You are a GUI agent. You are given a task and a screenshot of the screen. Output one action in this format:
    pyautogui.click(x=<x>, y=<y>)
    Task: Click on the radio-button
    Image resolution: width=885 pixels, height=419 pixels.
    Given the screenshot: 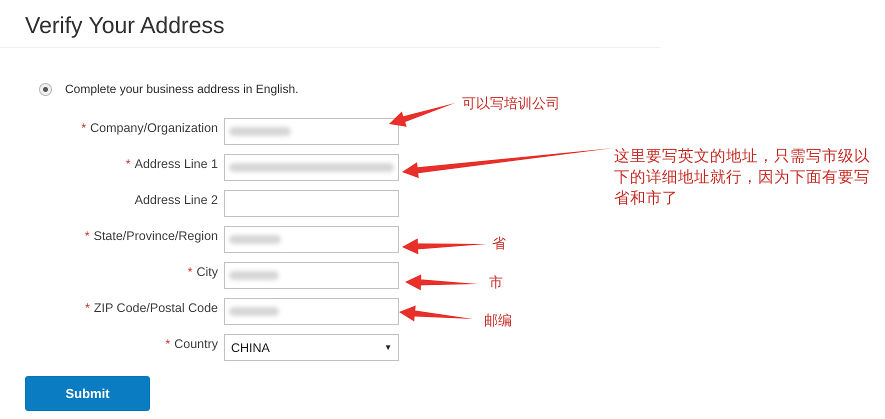 What is the action you would take?
    pyautogui.click(x=45, y=89)
    